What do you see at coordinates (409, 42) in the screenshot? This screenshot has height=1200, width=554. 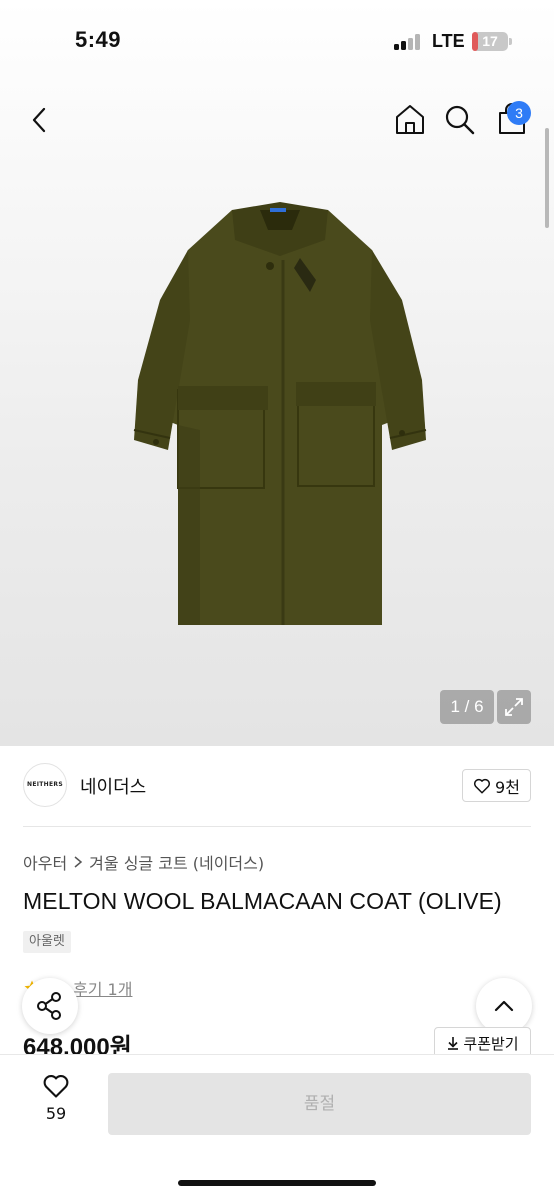 I see `signal-icon` at bounding box center [409, 42].